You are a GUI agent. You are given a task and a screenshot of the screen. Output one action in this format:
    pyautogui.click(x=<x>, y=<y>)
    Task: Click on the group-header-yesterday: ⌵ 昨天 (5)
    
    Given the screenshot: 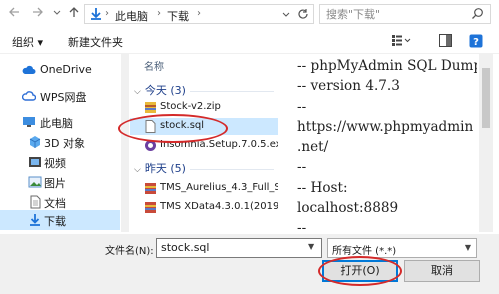 What is the action you would take?
    pyautogui.click(x=160, y=168)
    